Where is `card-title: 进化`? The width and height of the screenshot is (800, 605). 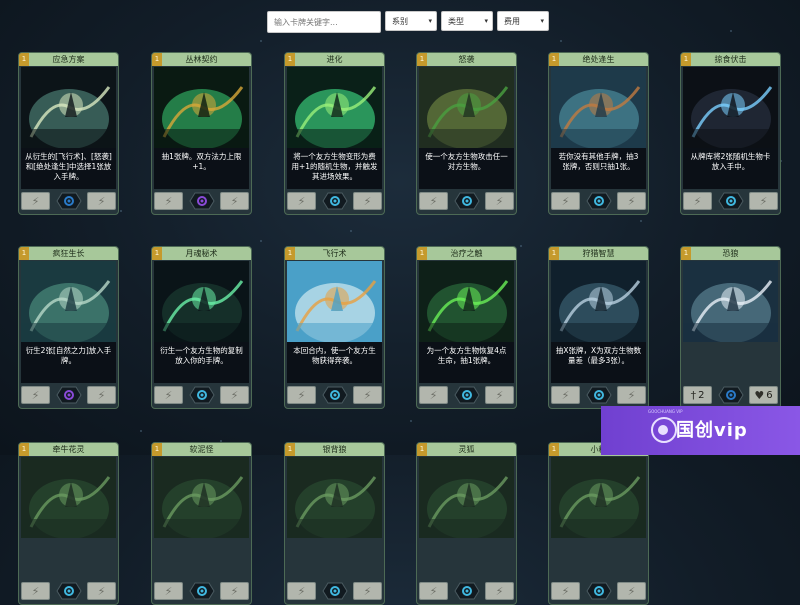
card-title: 进化 is located at coordinates (334, 59).